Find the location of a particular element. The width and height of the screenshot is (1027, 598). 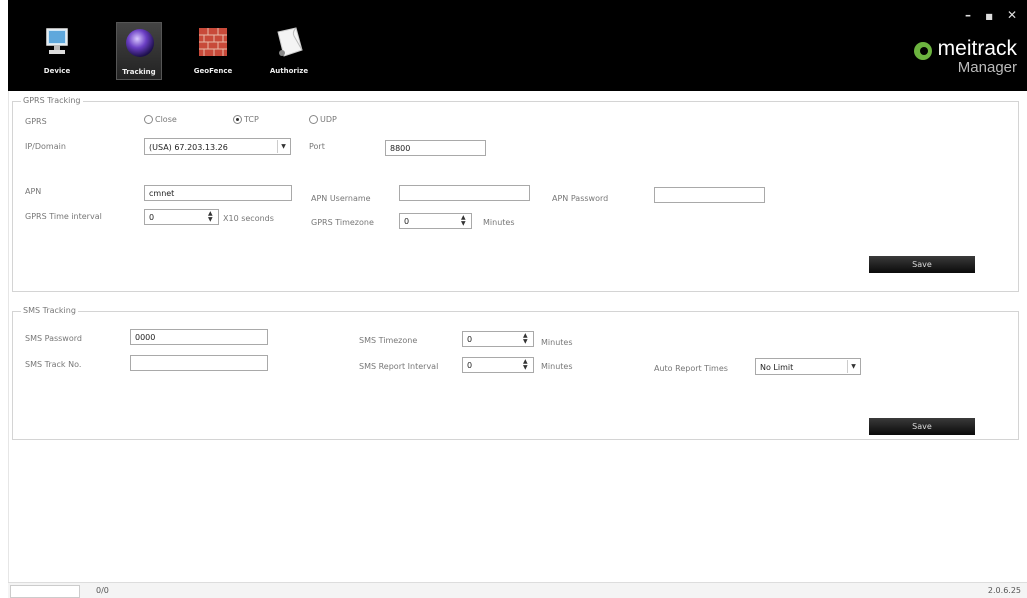

radio-close: Close is located at coordinates (160, 119).